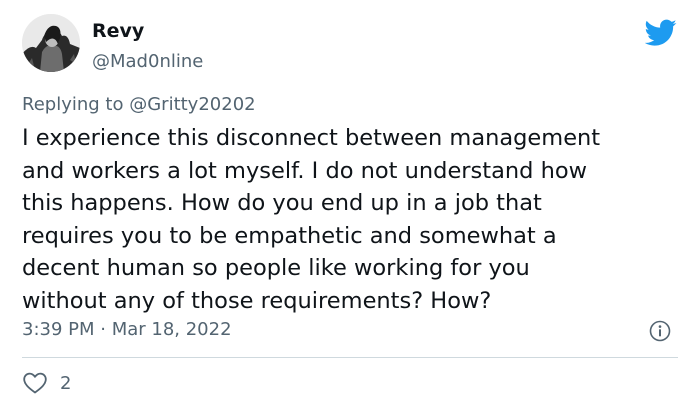 This screenshot has height=410, width=700. I want to click on twitter-bird-icon, so click(661, 33).